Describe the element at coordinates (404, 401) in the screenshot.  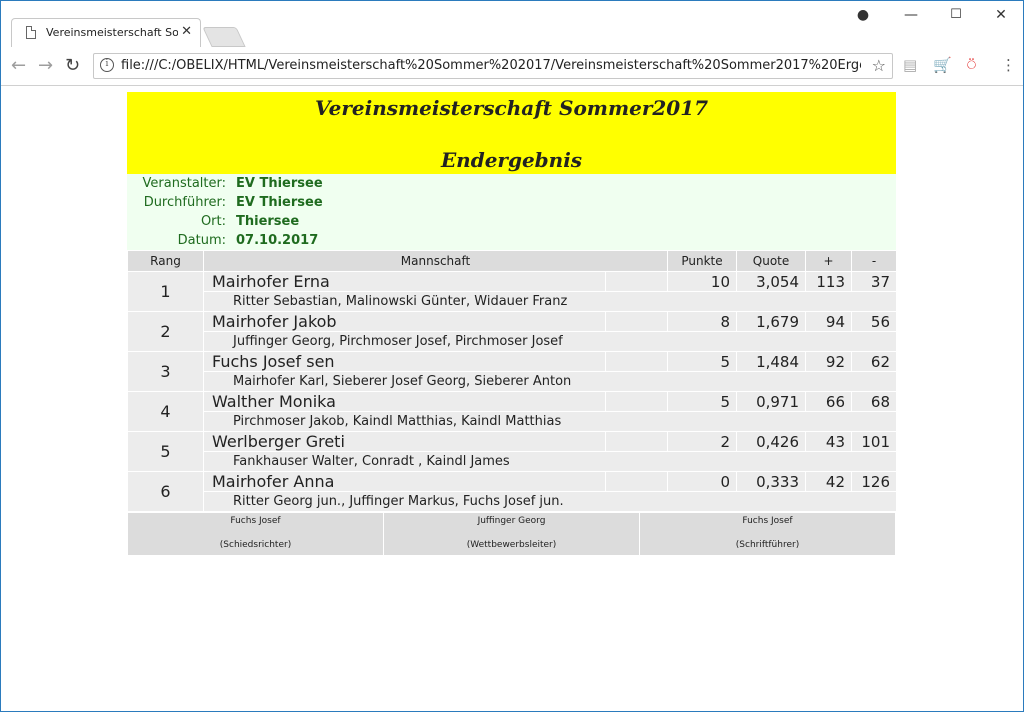
I see `team-name: Walther Monika` at that location.